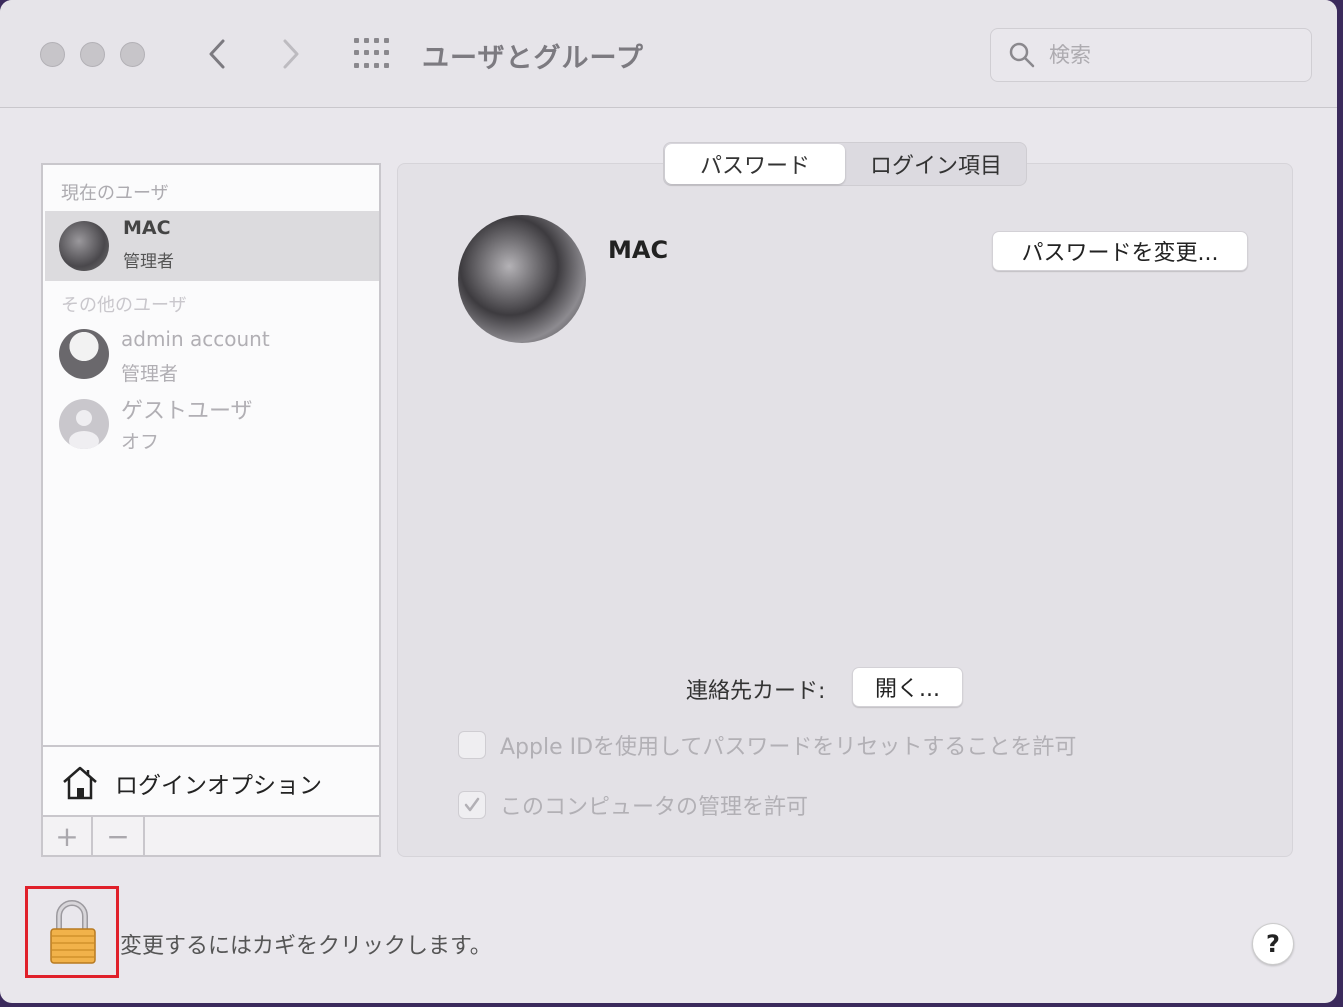  What do you see at coordinates (533, 58) in the screenshot?
I see `window-title: ユーザとグループ` at bounding box center [533, 58].